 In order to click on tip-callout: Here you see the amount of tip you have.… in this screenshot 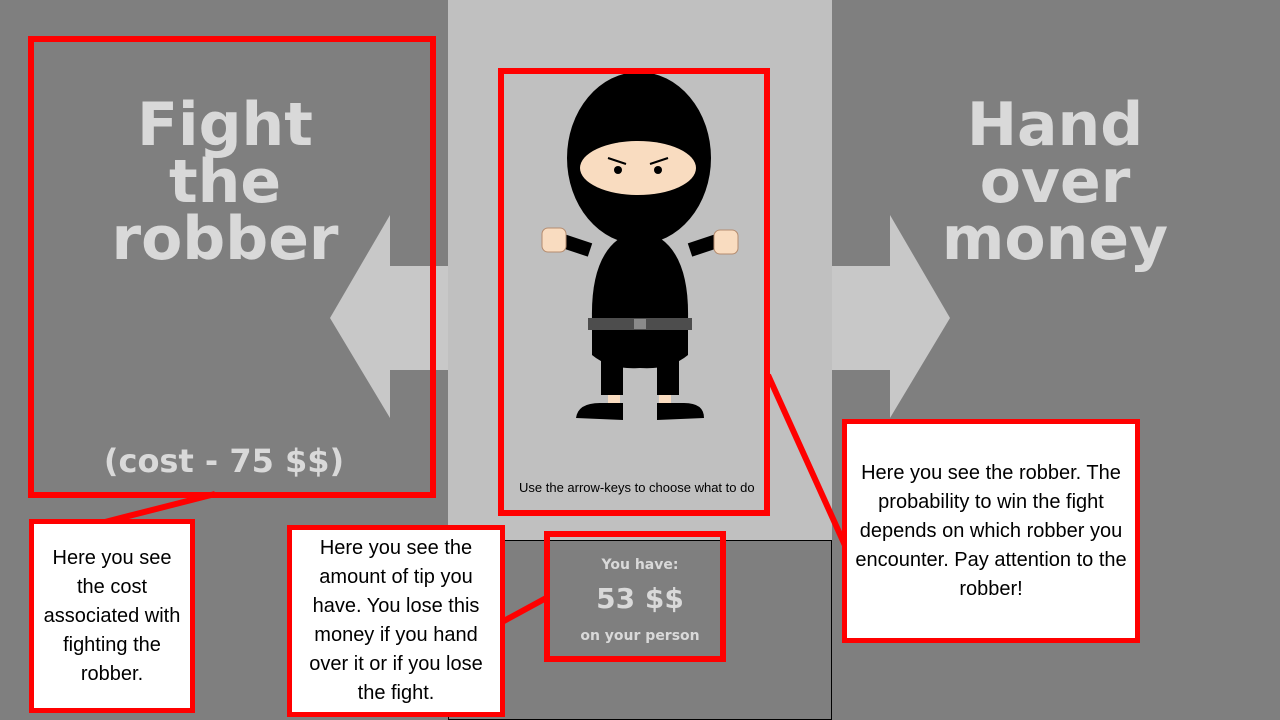, I will do `click(396, 621)`.